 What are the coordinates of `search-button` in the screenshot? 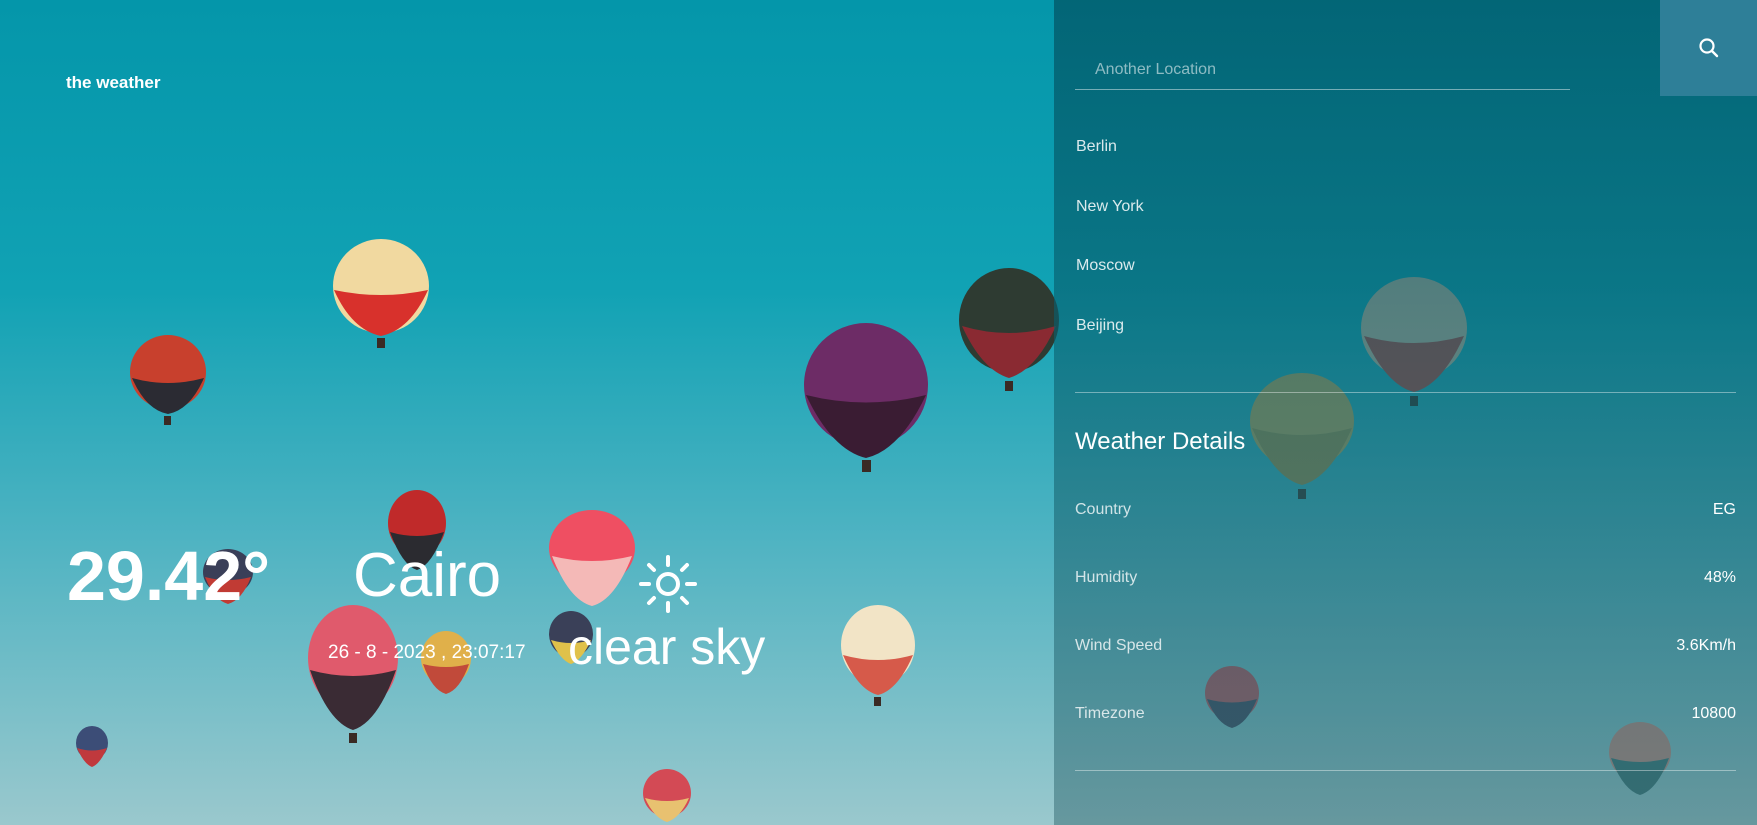 It's located at (1708, 48).